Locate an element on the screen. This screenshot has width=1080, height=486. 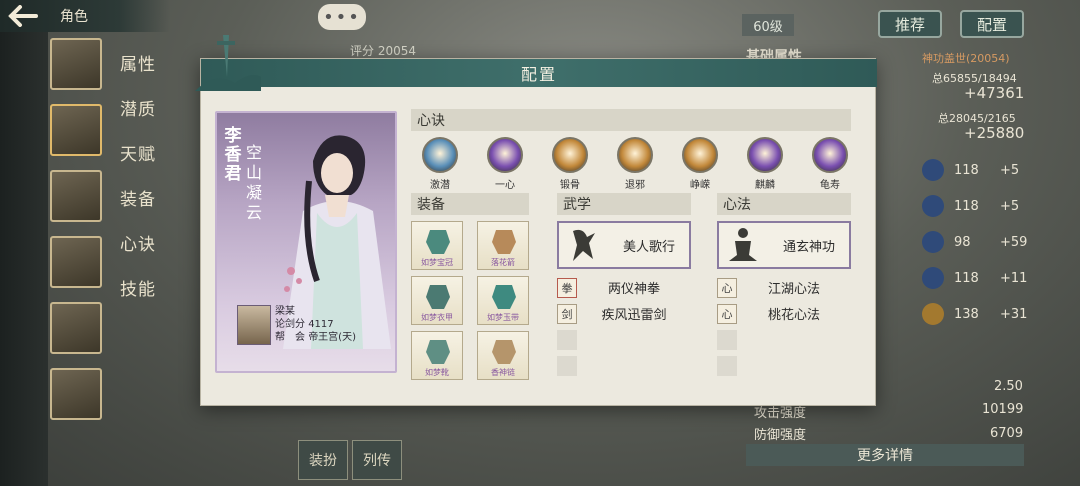
more-details-button: 更多详情 is located at coordinates (885, 455).